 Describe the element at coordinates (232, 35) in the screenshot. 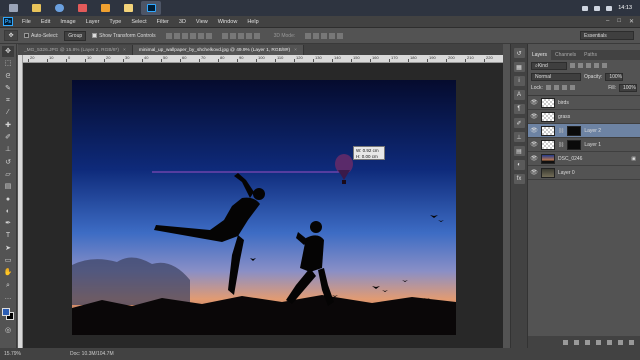

I see `distribute-middle-icon` at that location.